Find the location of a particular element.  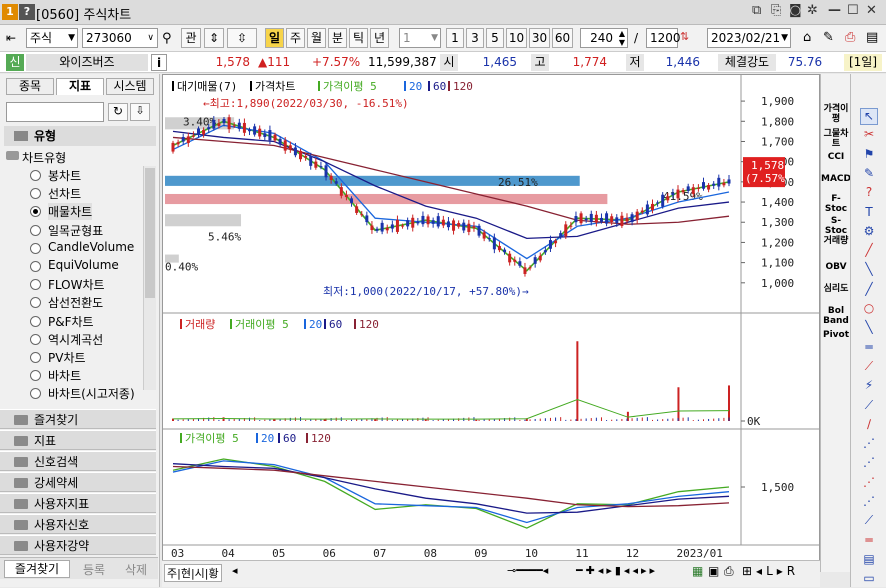

tree-scrollbar is located at coordinates (149, 278).